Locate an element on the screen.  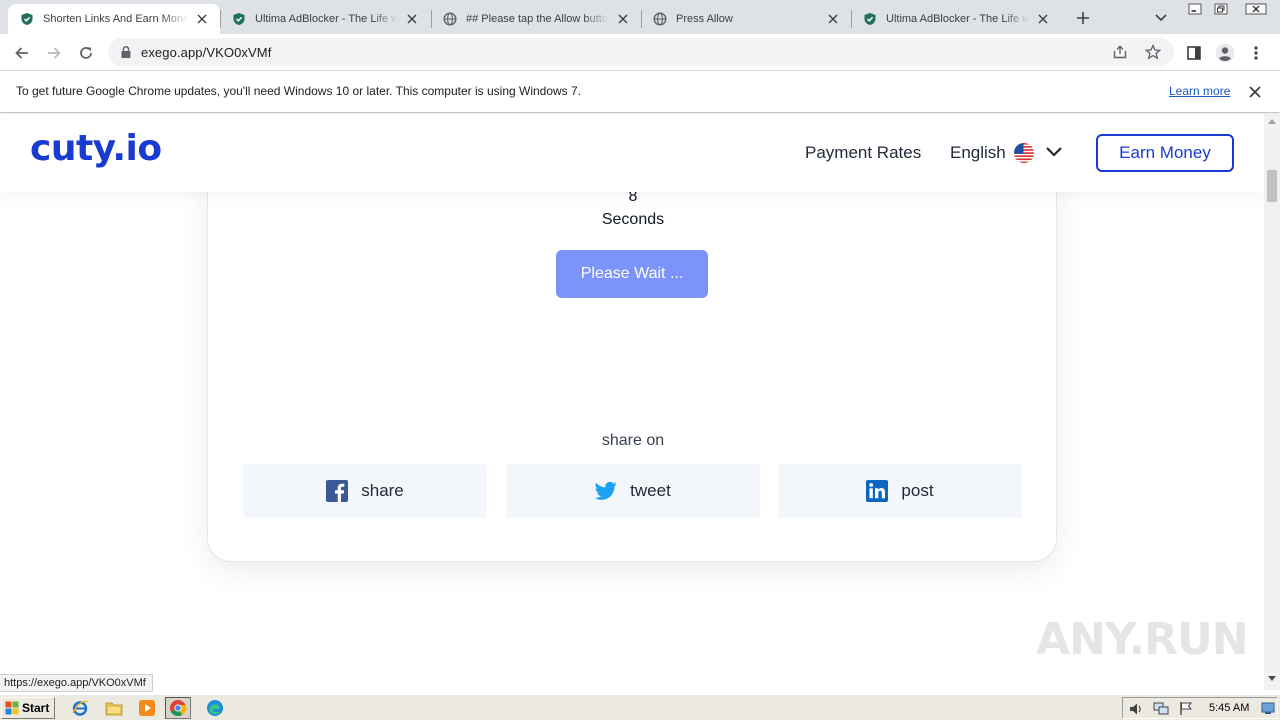
windows-taskbar: Start 5:45 AM is located at coordinates (640, 707).